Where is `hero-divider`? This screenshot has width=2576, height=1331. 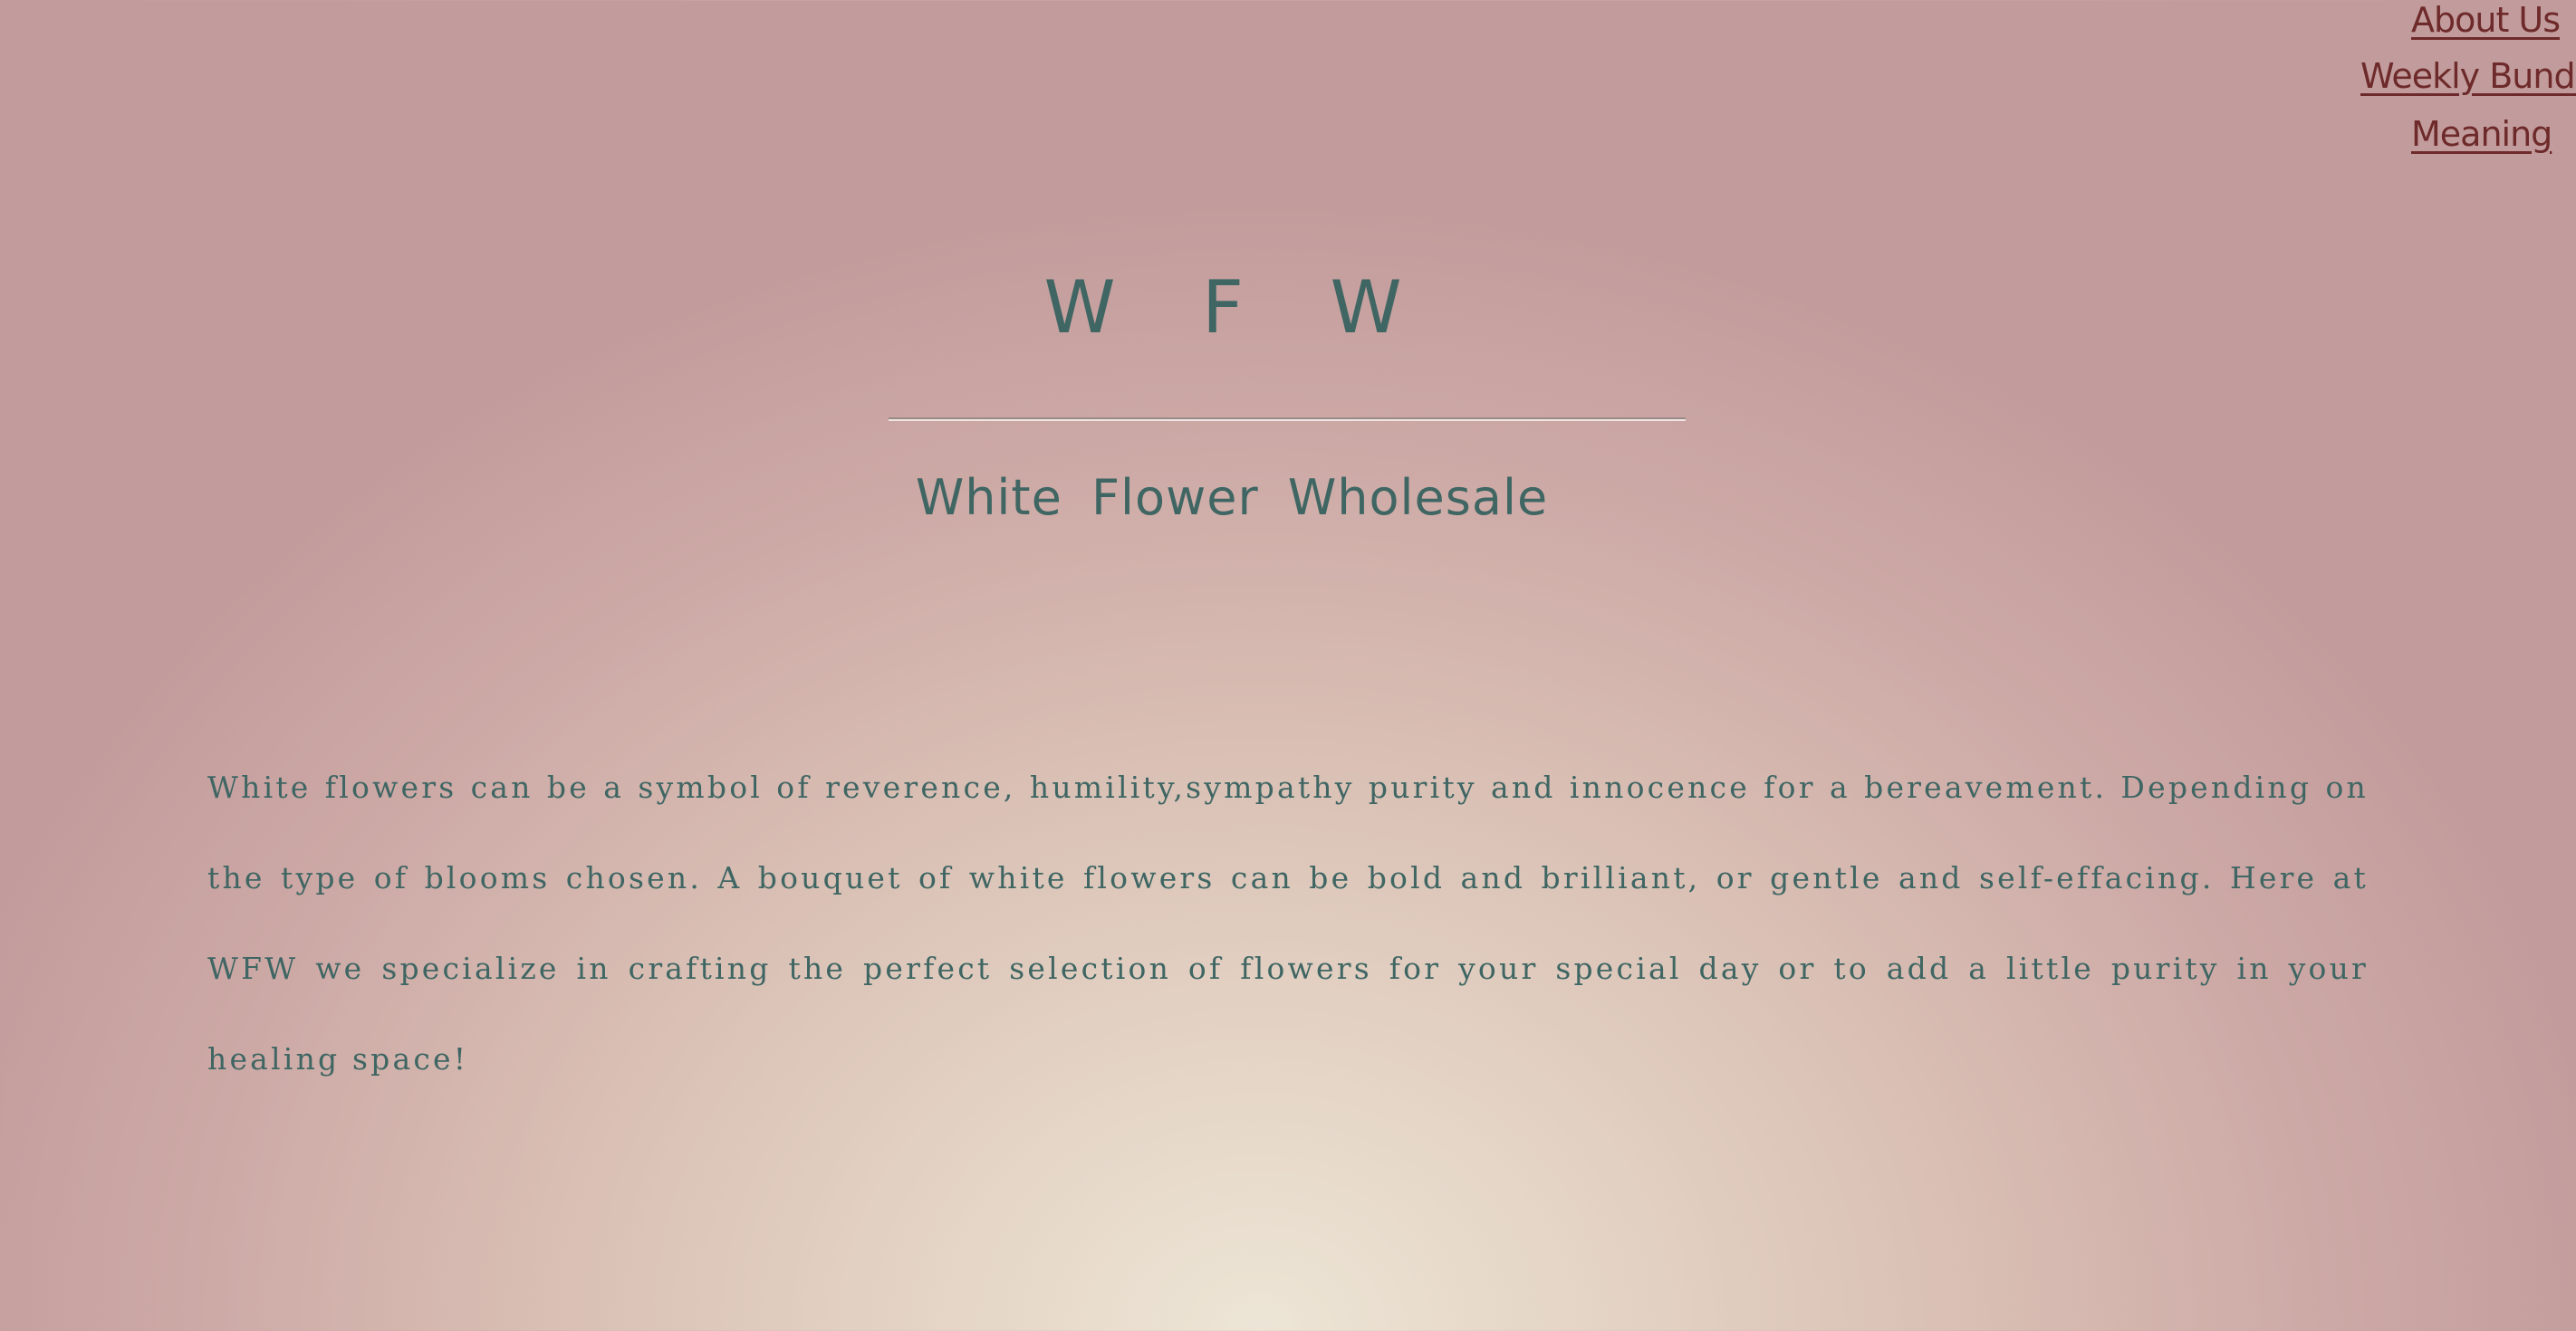 hero-divider is located at coordinates (1287, 419).